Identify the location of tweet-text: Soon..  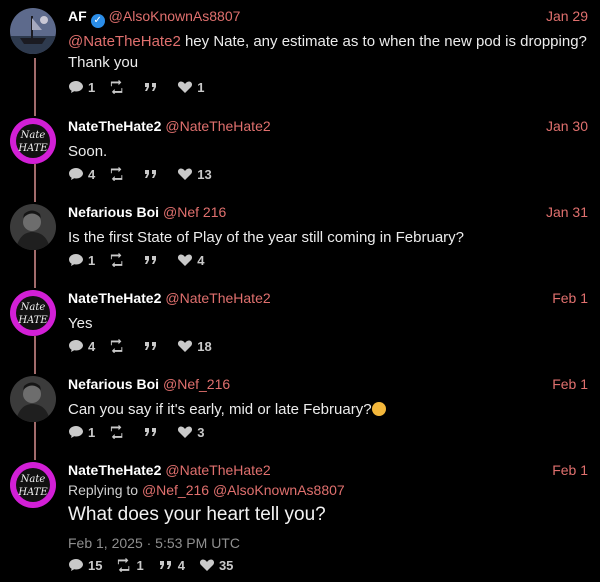
(88, 151).